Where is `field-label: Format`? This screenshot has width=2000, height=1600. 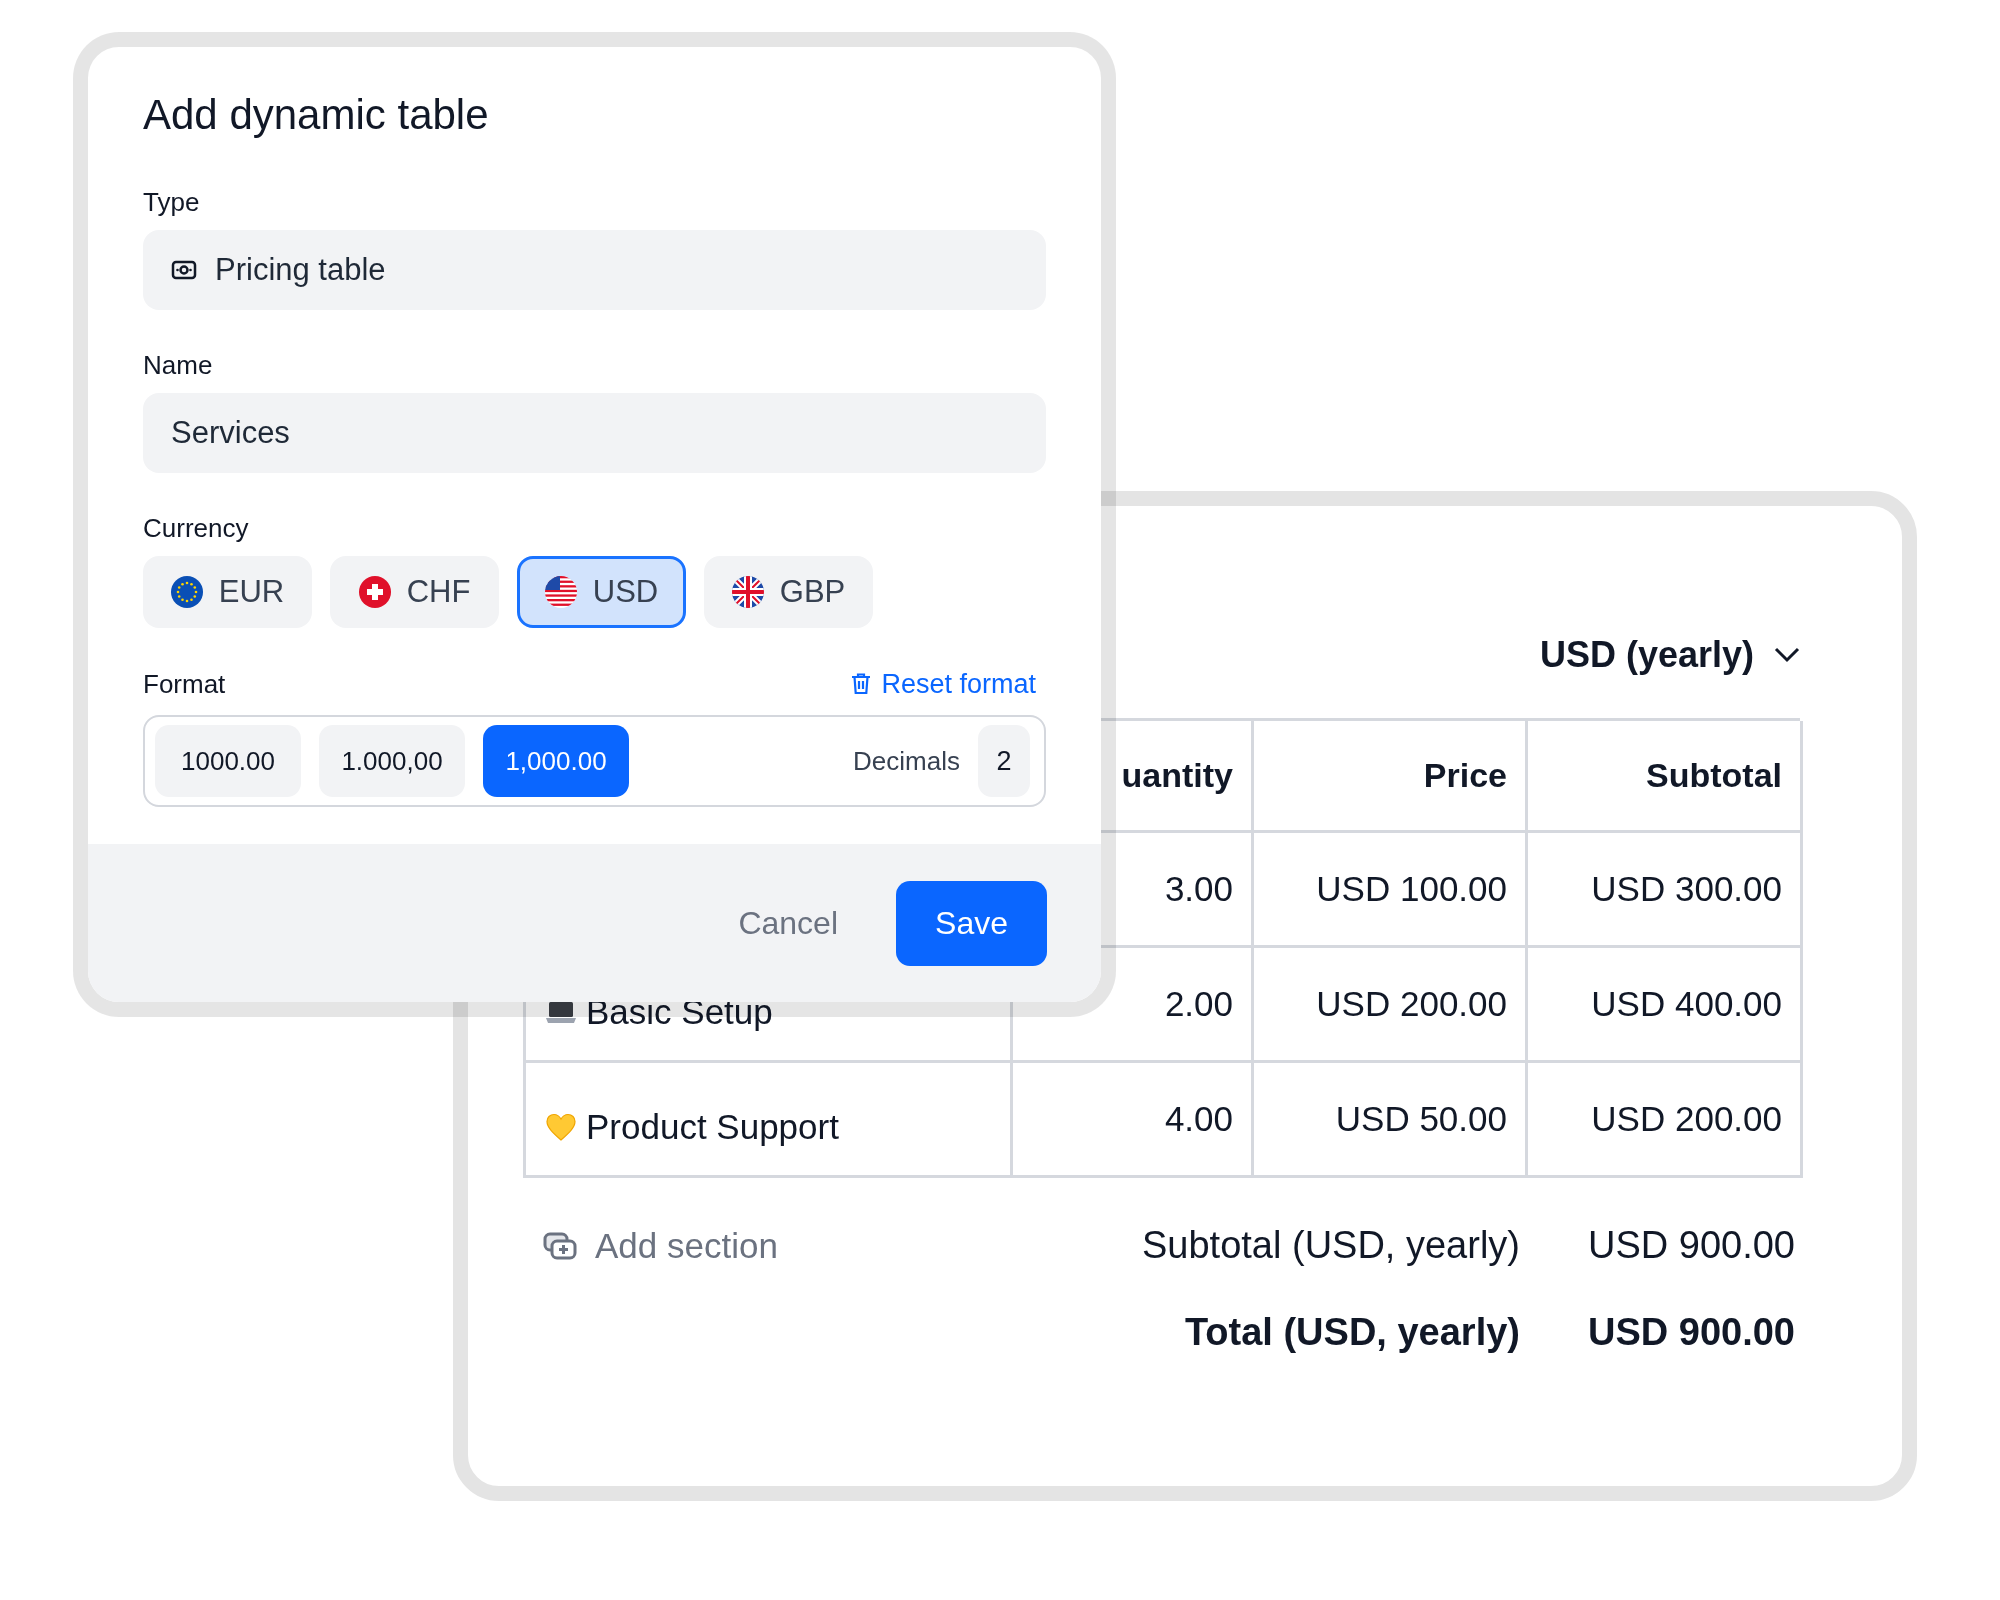 field-label: Format is located at coordinates (184, 684).